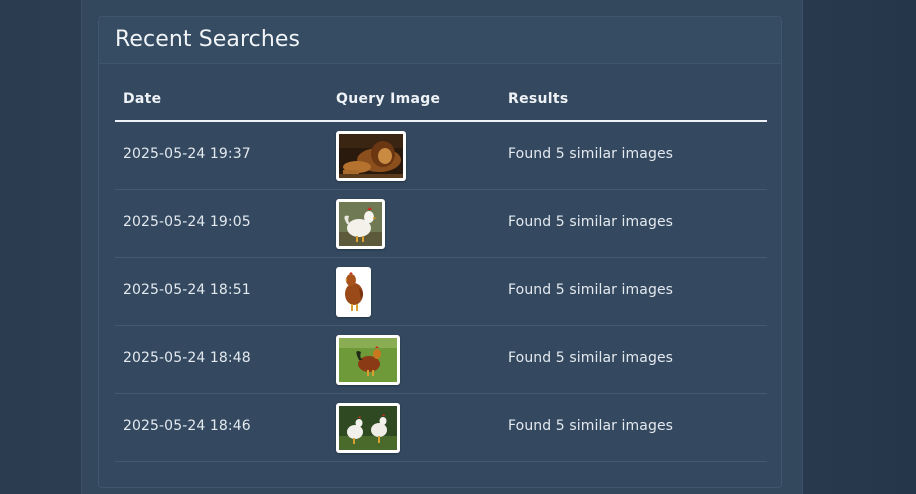 This screenshot has height=494, width=916. Describe the element at coordinates (208, 39) in the screenshot. I see `page-title: Recent Searches` at that location.